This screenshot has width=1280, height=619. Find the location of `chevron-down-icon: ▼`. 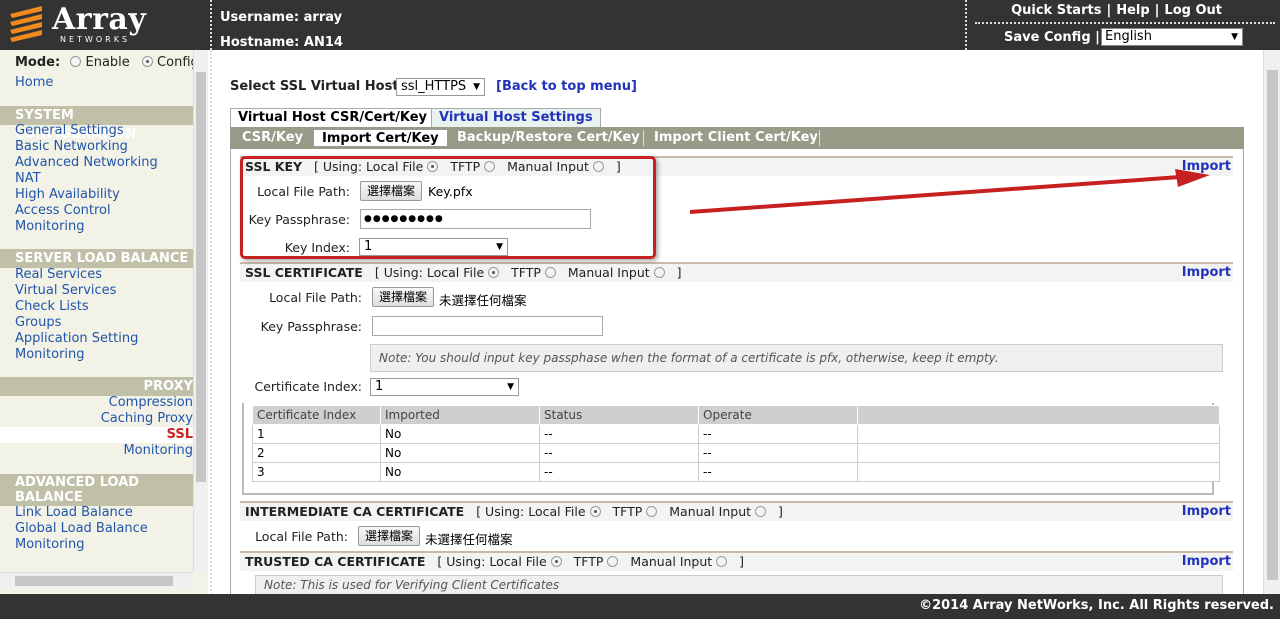

chevron-down-icon: ▼ is located at coordinates (476, 87).